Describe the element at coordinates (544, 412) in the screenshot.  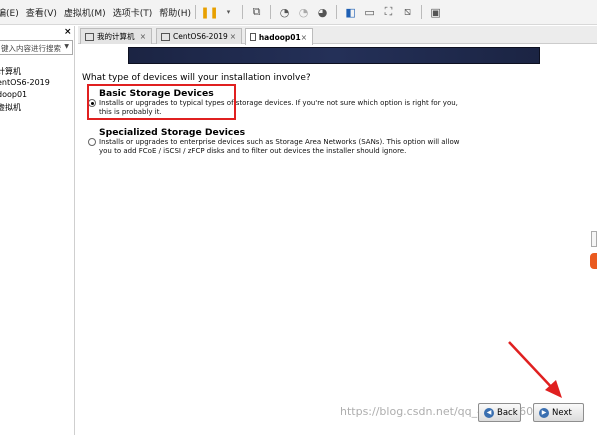
I see `next-arrow-icon: ▶` at that location.